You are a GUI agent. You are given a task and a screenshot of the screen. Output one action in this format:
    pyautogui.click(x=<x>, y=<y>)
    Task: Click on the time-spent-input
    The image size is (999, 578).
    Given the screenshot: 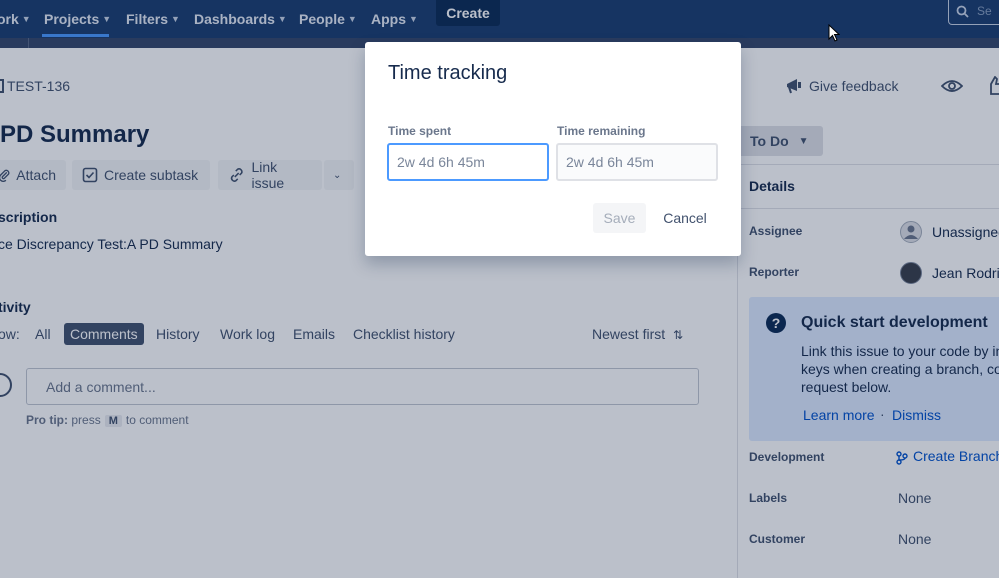 What is the action you would take?
    pyautogui.click(x=468, y=162)
    